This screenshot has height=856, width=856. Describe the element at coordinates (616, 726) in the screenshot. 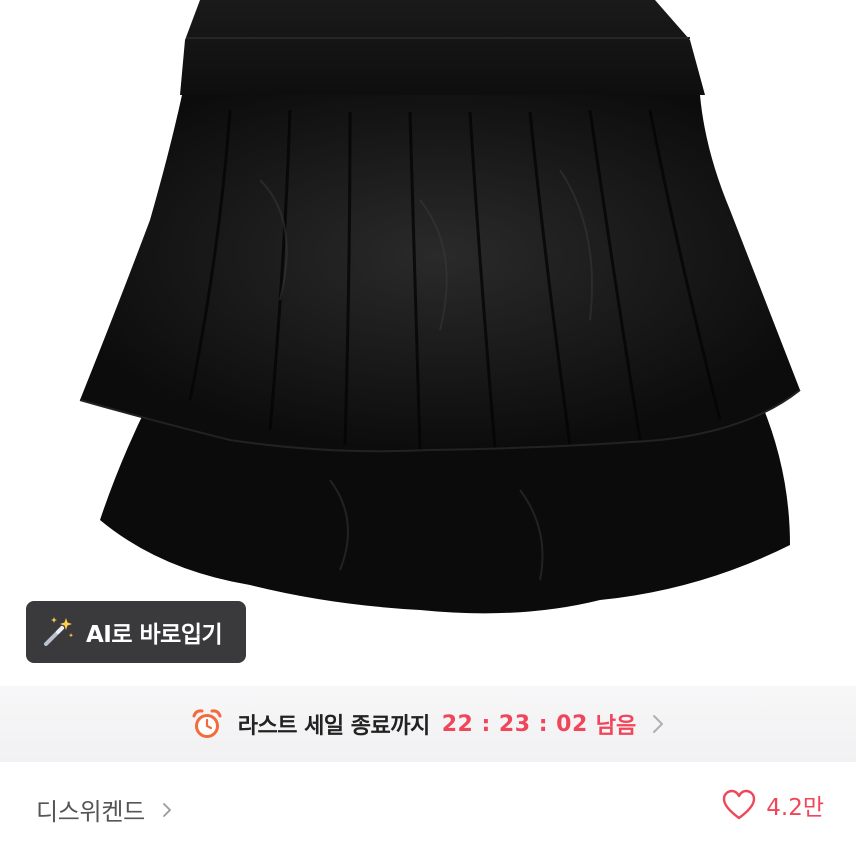

I see `sale-remaining-label: 남음` at that location.